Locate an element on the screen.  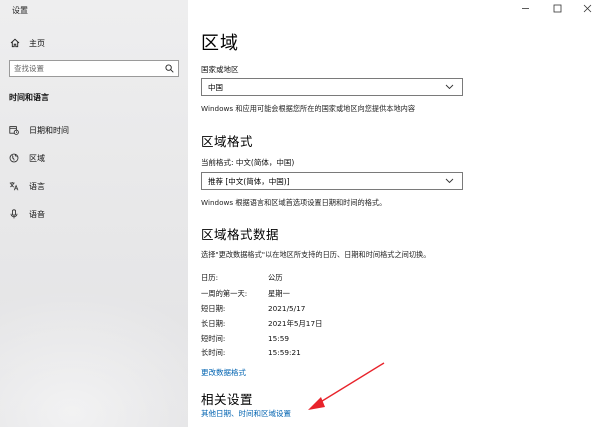
sidebar-item-label: 语音 is located at coordinates (37, 214).